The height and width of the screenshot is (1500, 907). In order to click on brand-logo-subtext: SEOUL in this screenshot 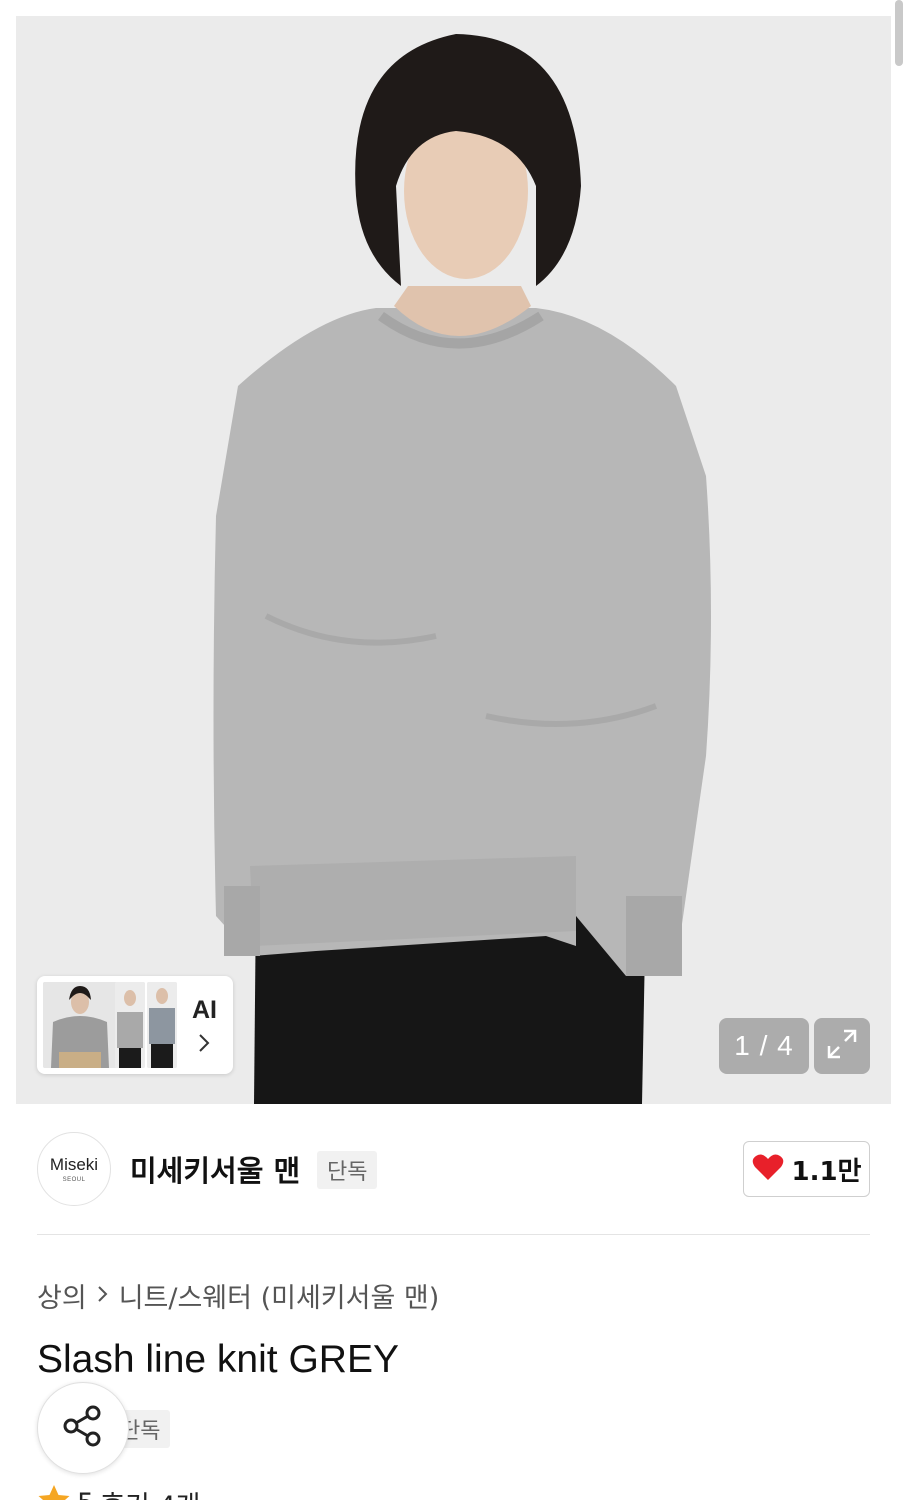, I will do `click(74, 1180)`.